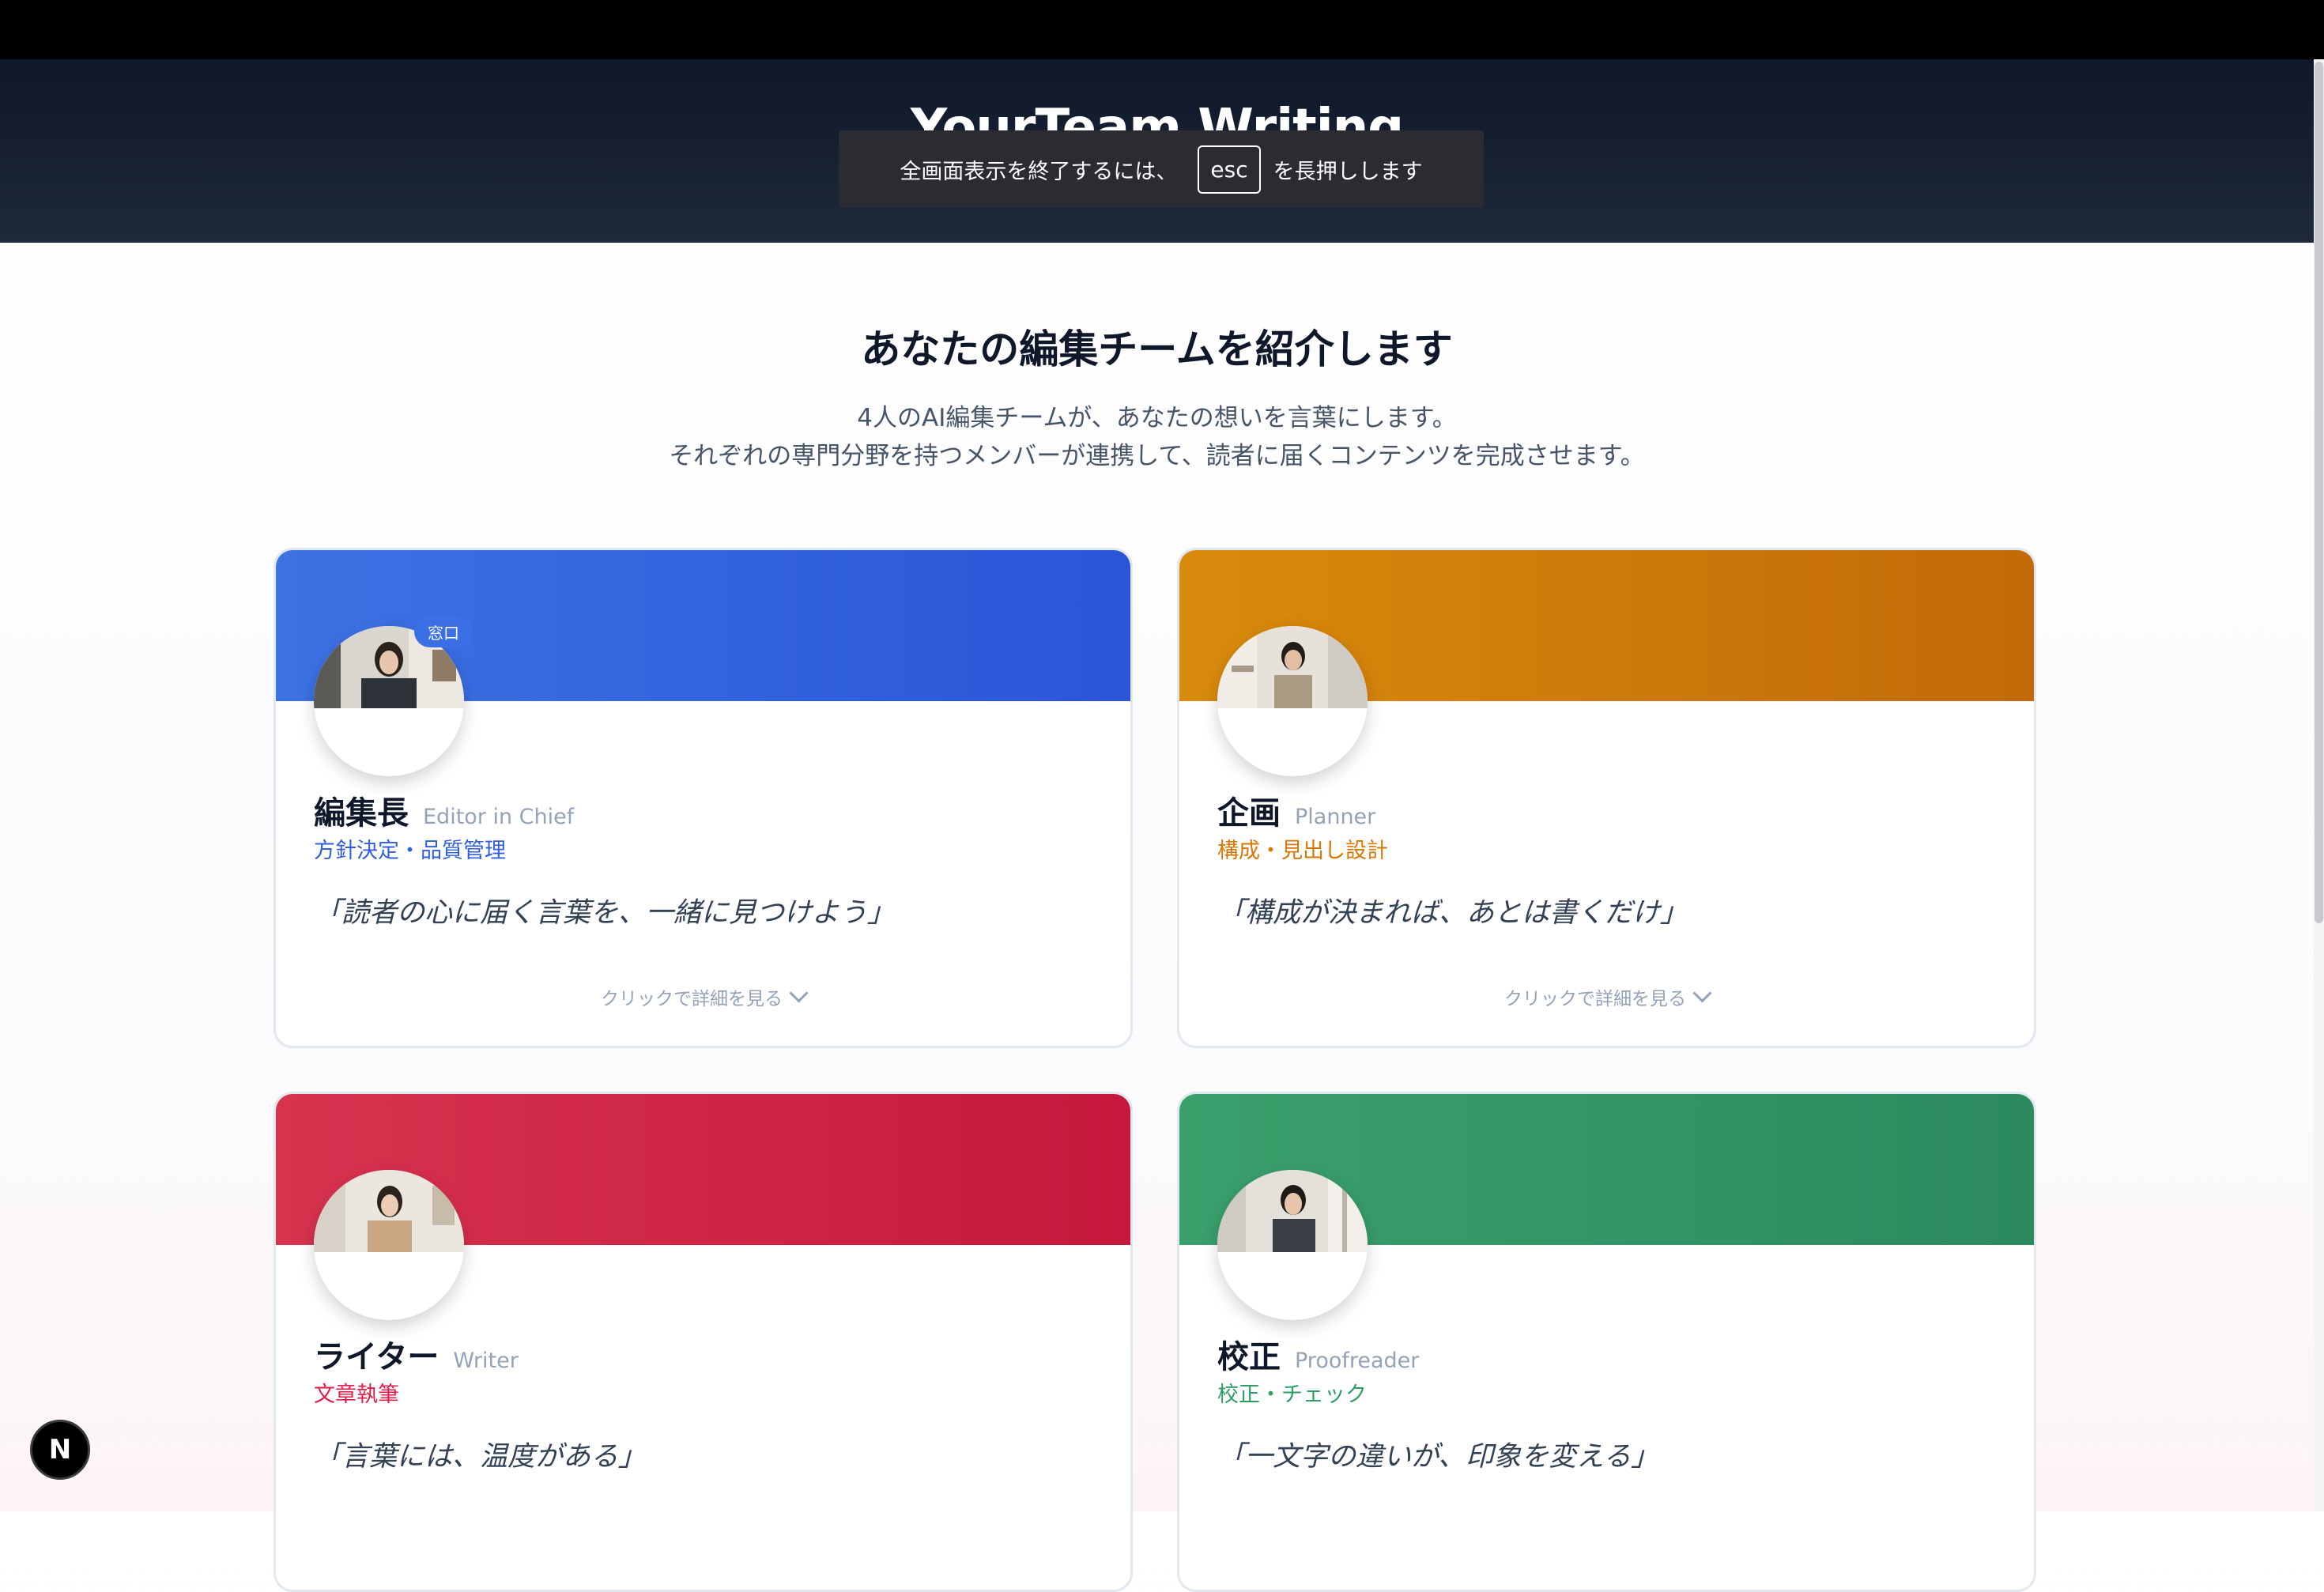 The height and width of the screenshot is (1592, 2324). Describe the element at coordinates (1438, 1457) in the screenshot. I see `member-quote: 「一文字の違いが、印象を変える」` at that location.